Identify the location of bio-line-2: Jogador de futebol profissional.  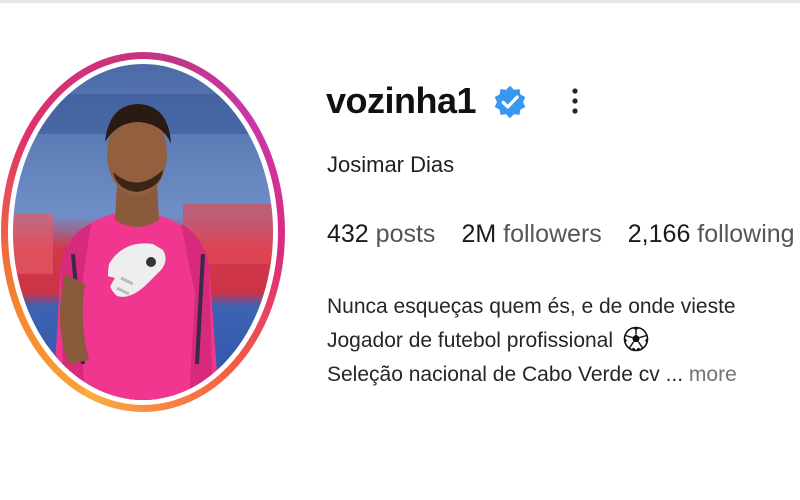
(563, 341).